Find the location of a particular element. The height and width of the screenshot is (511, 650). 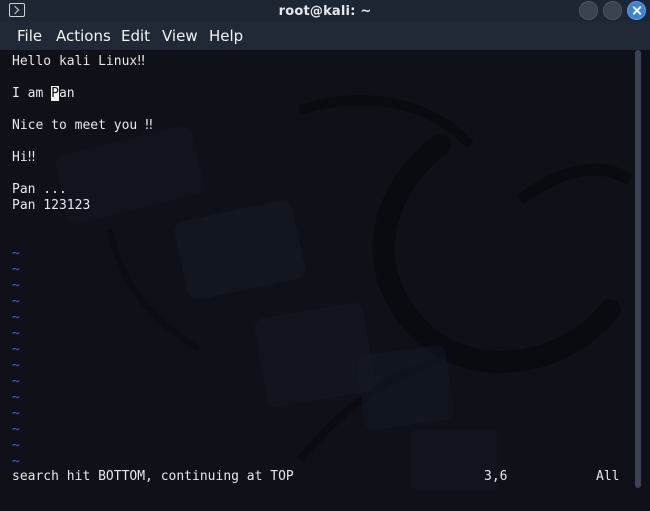

close-button is located at coordinates (636, 10).